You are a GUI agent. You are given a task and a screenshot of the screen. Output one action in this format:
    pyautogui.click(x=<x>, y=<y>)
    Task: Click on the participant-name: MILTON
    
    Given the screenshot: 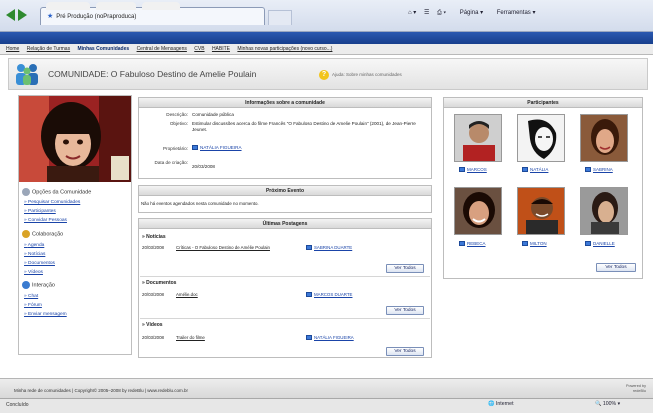 What is the action you would take?
    pyautogui.click(x=534, y=244)
    